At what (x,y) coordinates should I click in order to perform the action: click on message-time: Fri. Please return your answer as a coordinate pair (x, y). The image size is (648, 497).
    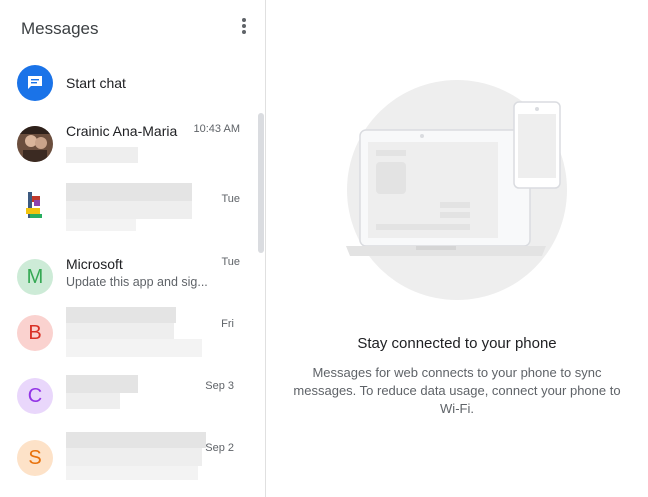
    Looking at the image, I should click on (227, 324).